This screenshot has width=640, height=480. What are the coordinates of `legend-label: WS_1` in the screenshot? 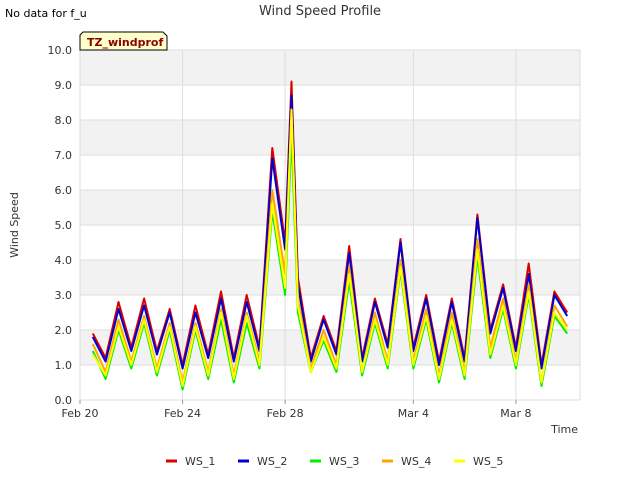 It's located at (200, 461).